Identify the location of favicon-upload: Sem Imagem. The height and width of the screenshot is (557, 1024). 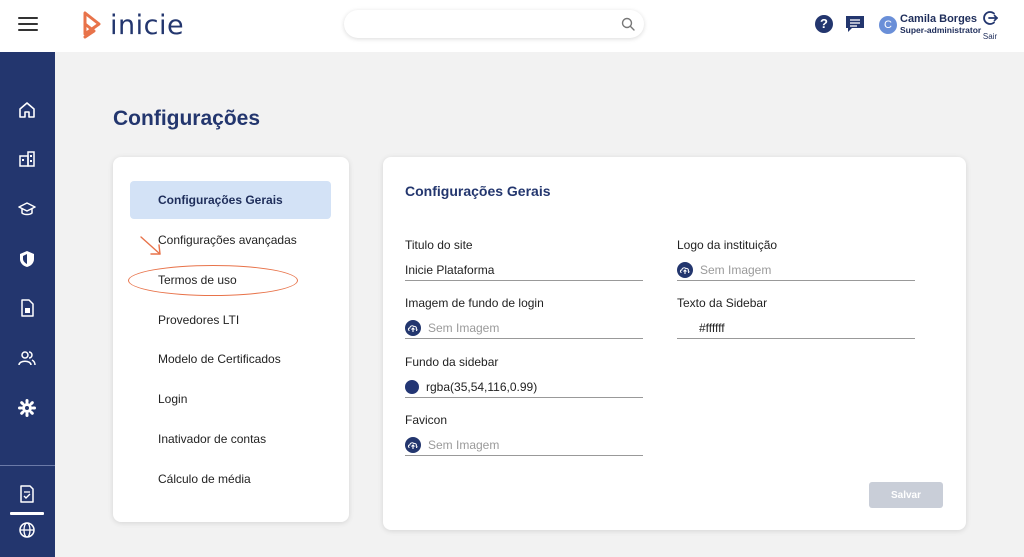
(524, 445).